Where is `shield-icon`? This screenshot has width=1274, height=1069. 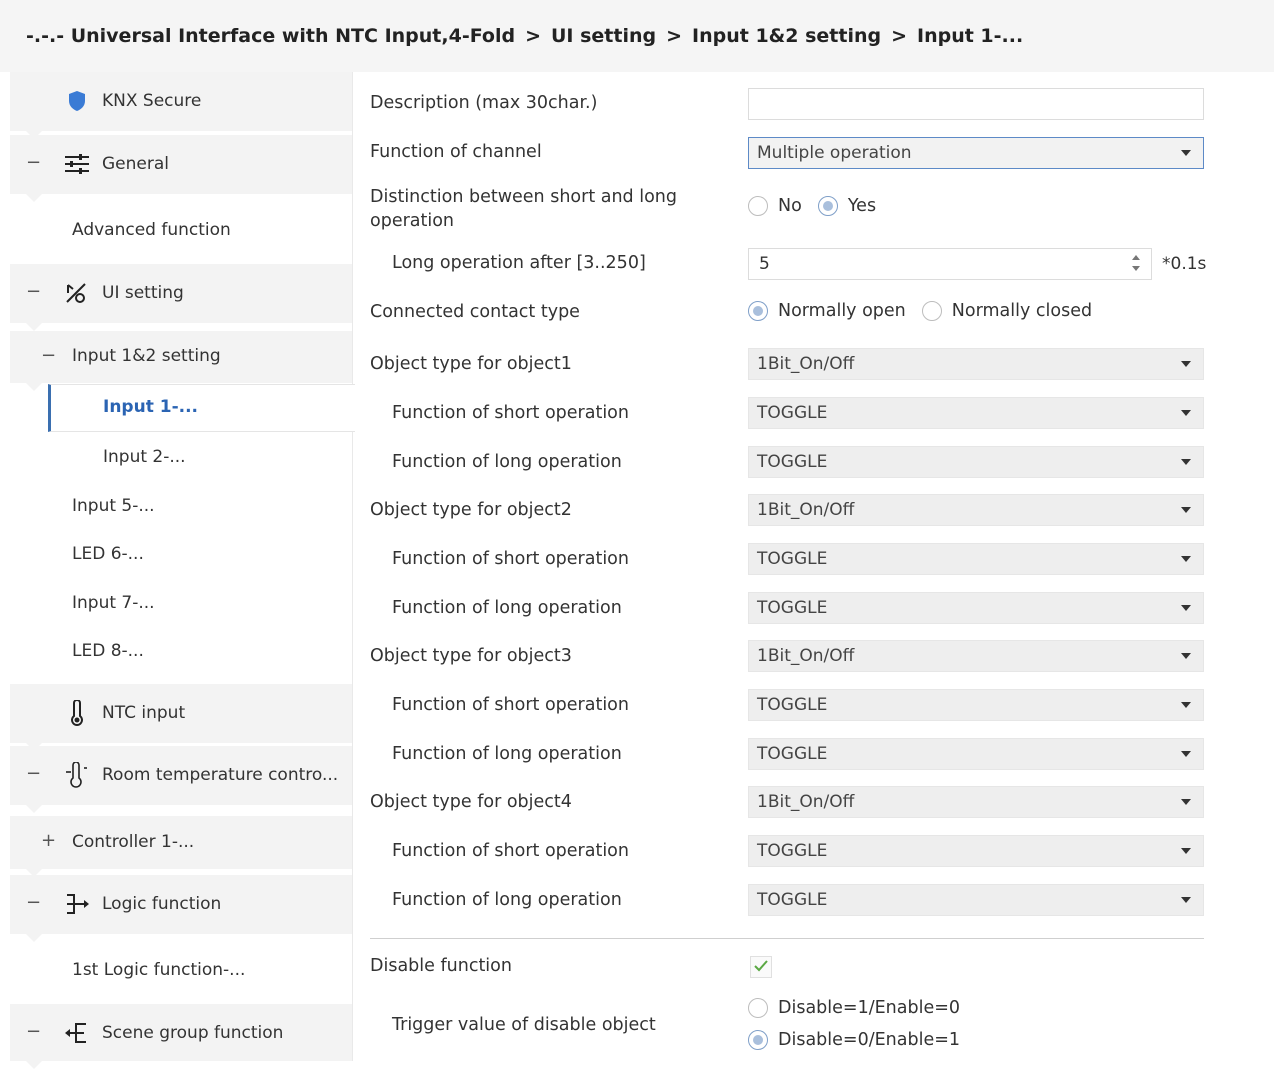
shield-icon is located at coordinates (77, 101).